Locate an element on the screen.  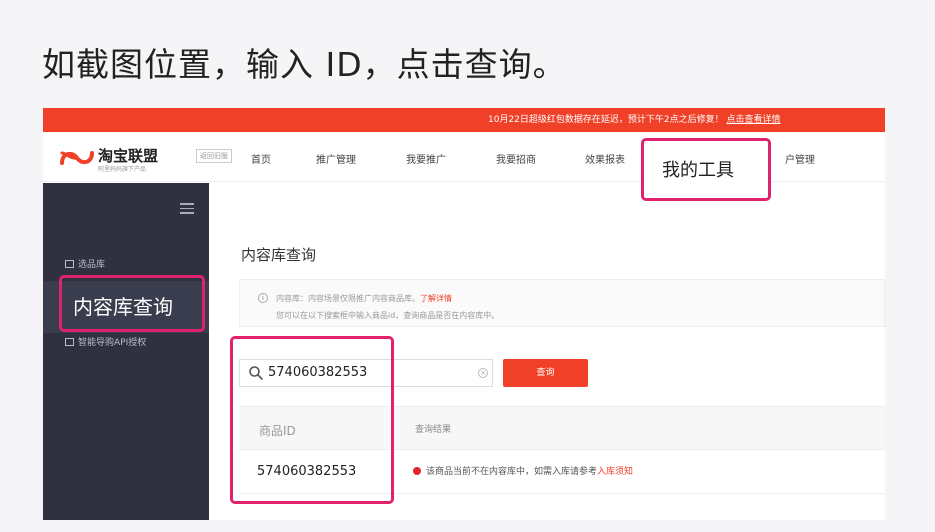
info-line-2: 您可以在以下搜索框中输入商品id，查询商品是否在内容库中。 is located at coordinates (388, 315).